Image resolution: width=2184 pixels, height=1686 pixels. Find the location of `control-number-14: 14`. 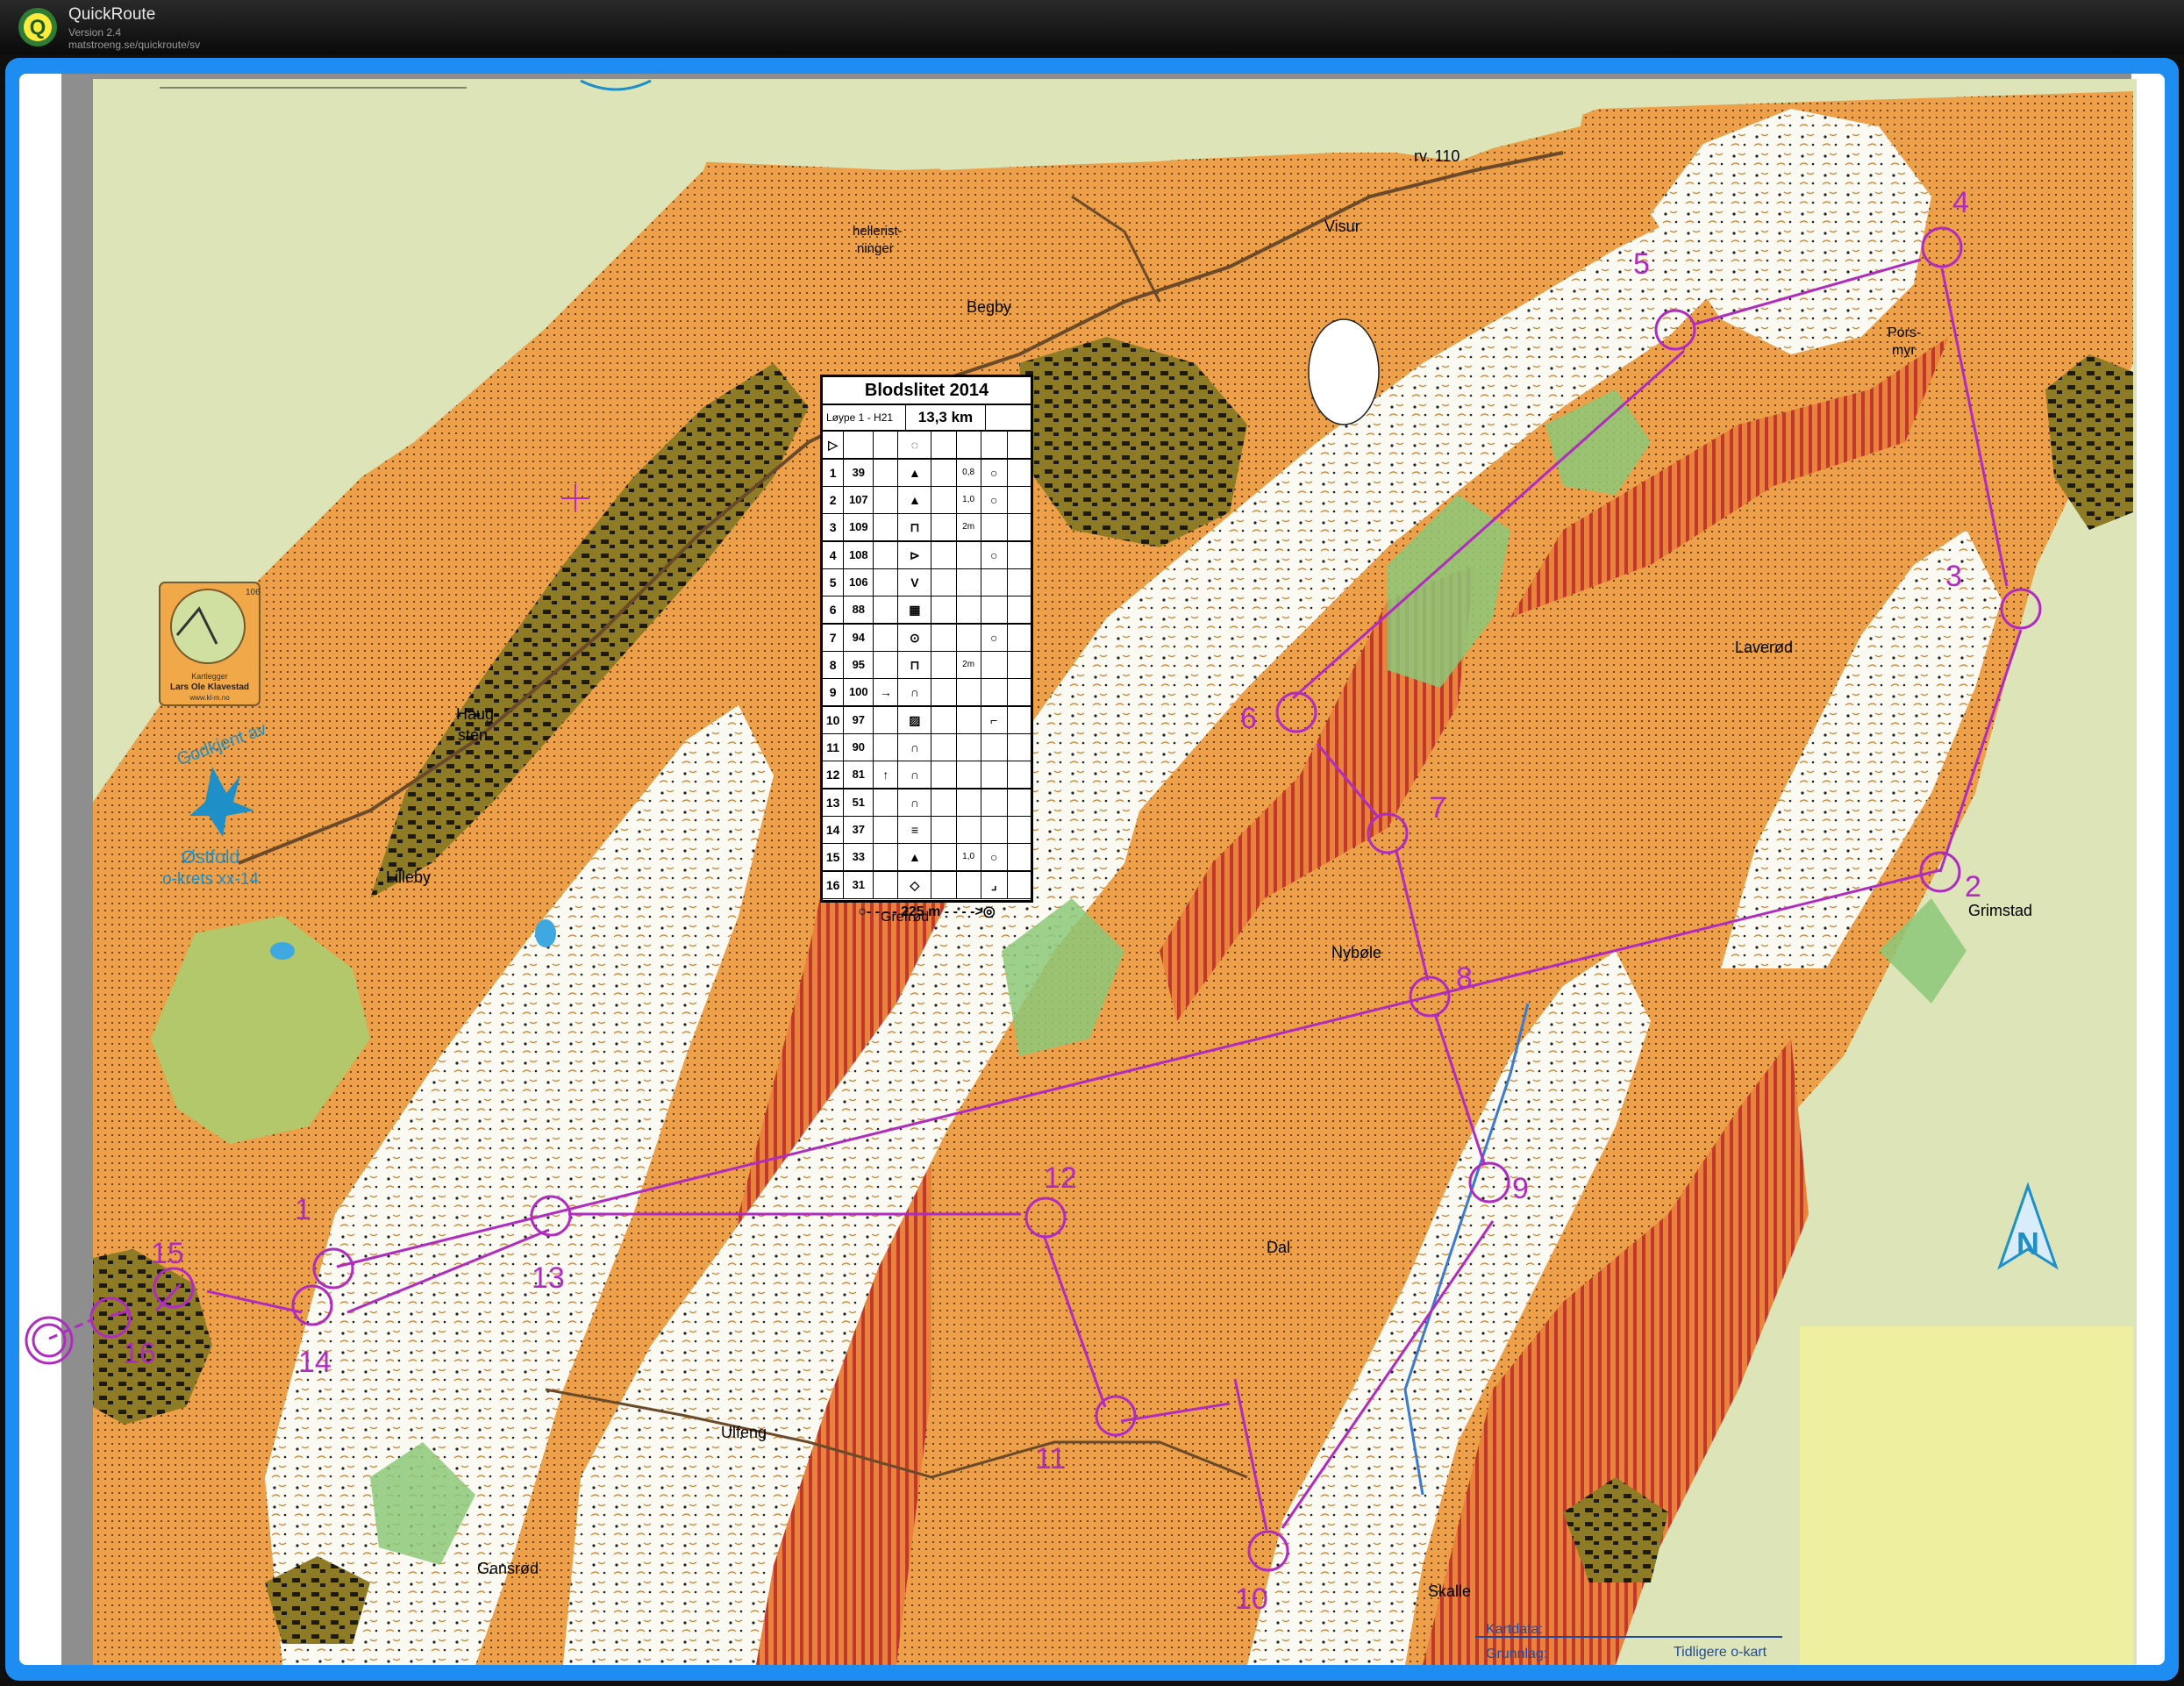

control-number-14: 14 is located at coordinates (315, 1362).